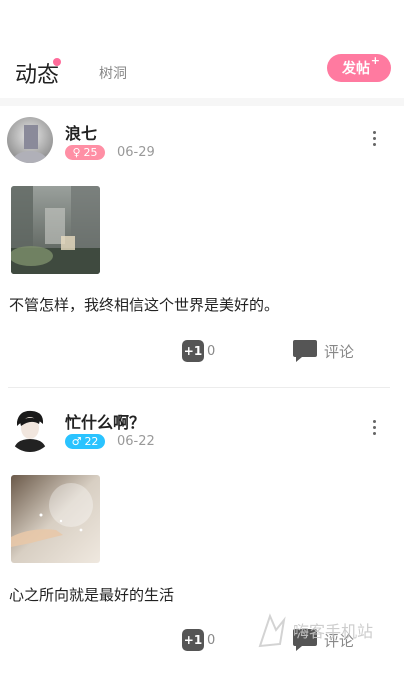 The image size is (404, 677). What do you see at coordinates (136, 152) in the screenshot?
I see `post-date: 06-29` at bounding box center [136, 152].